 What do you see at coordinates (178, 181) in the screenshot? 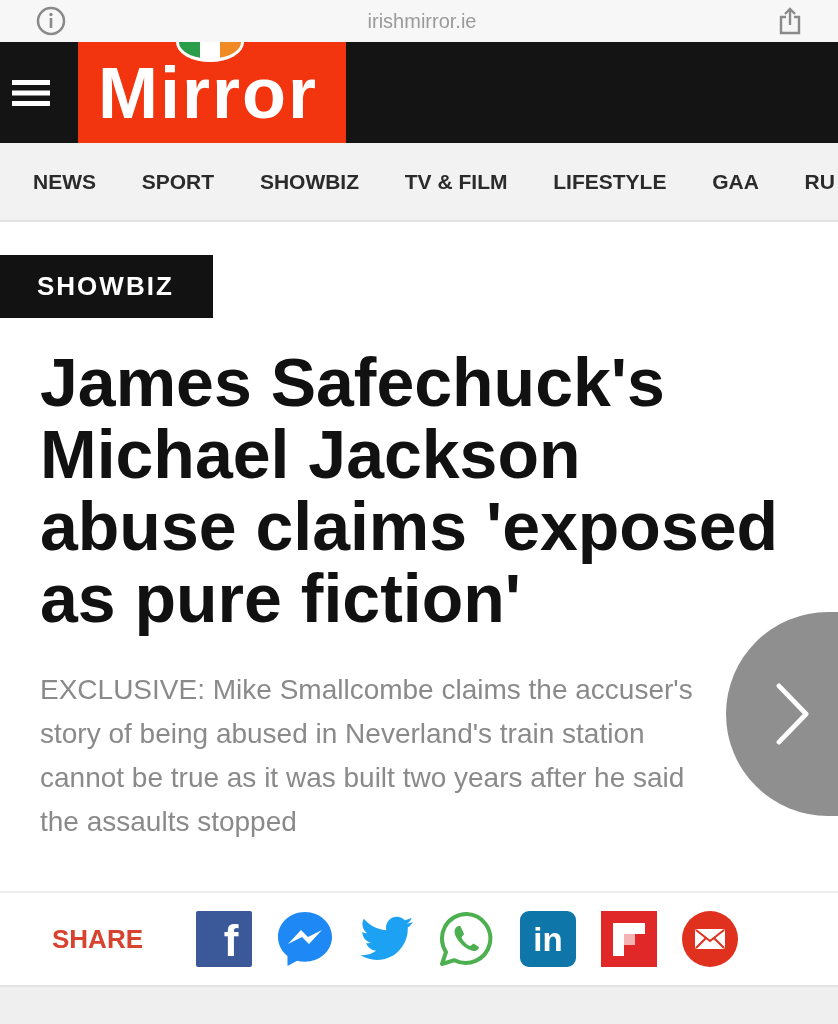
I see `nav-link: SPORT` at bounding box center [178, 181].